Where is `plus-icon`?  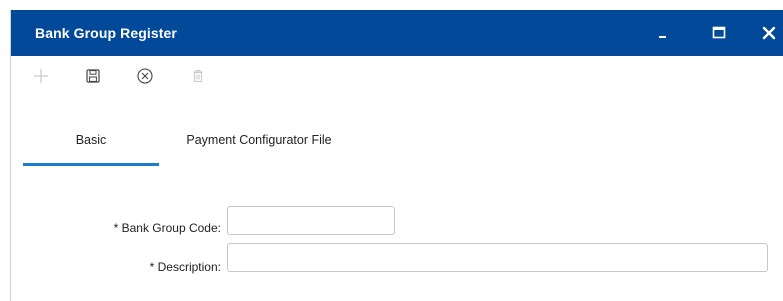 plus-icon is located at coordinates (41, 76).